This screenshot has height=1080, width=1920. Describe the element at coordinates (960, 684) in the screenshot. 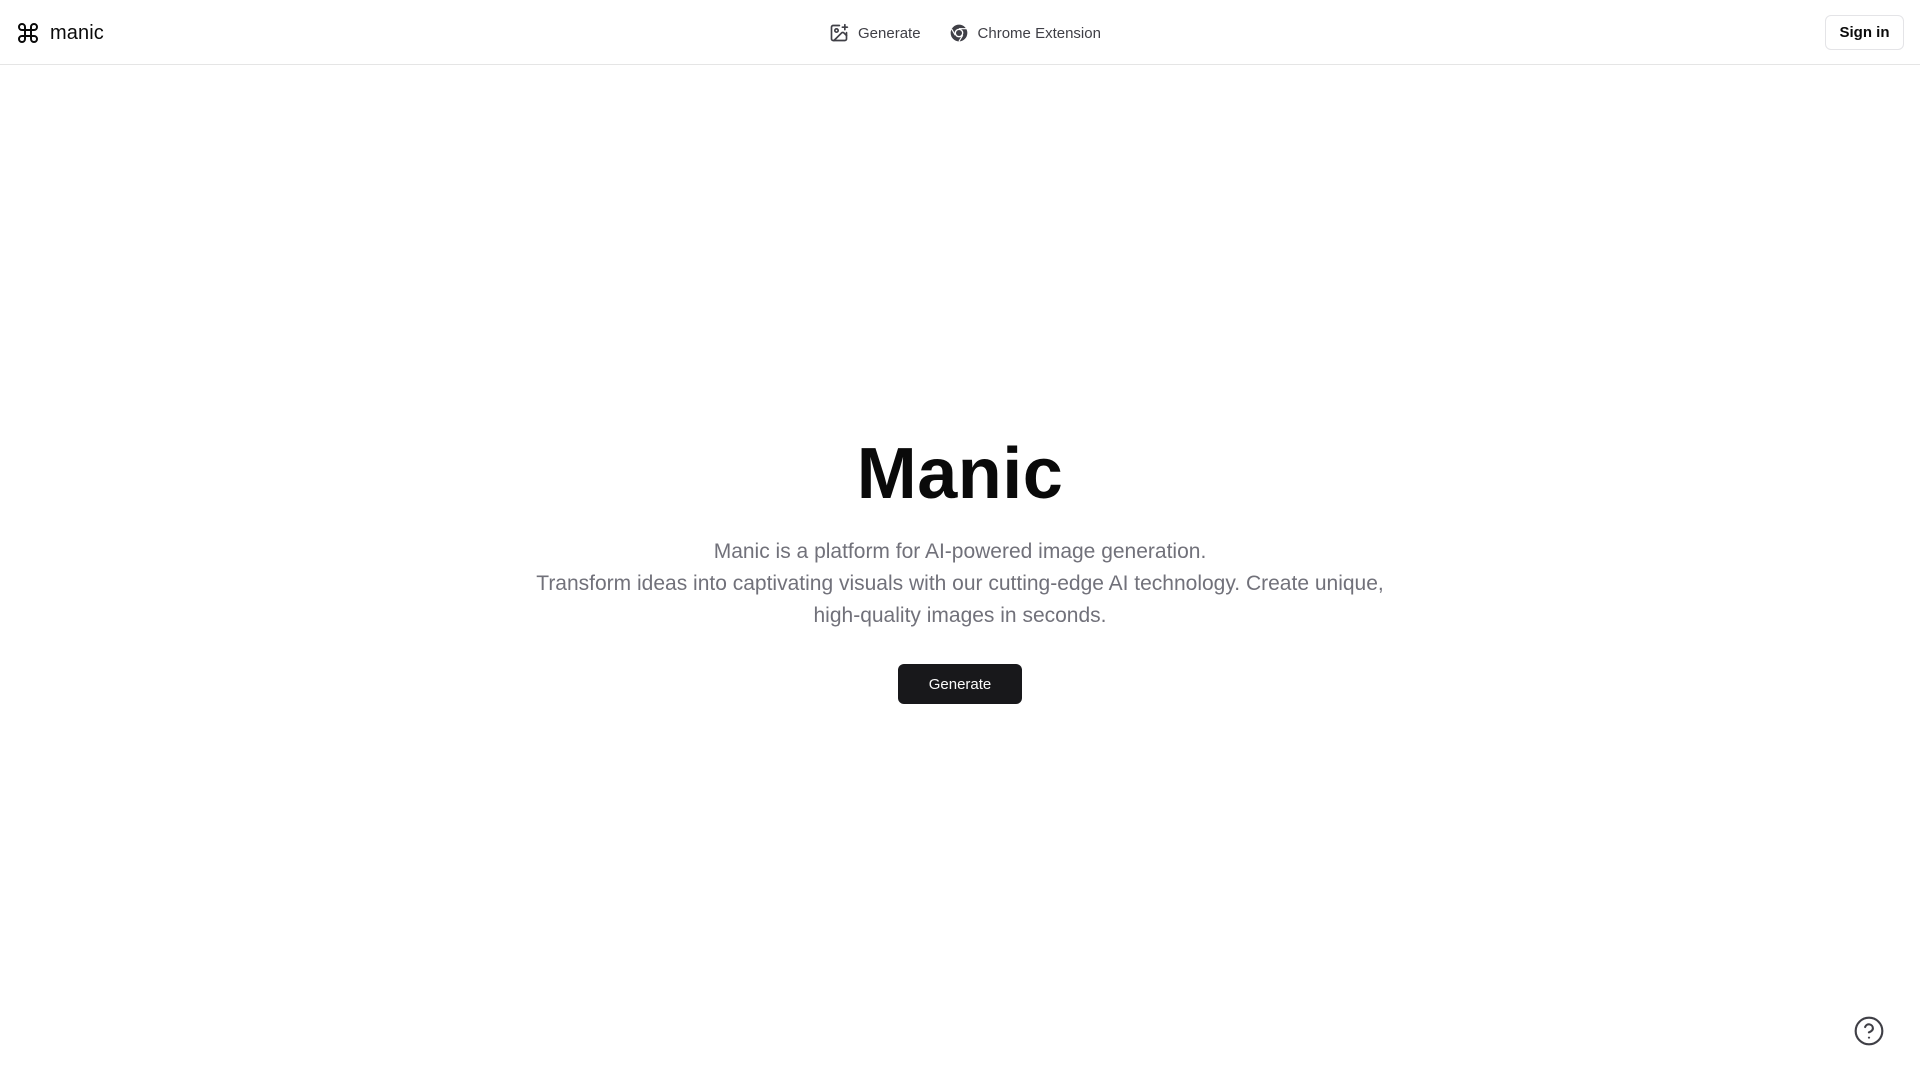

I see `generate-cta-button: Generate` at that location.